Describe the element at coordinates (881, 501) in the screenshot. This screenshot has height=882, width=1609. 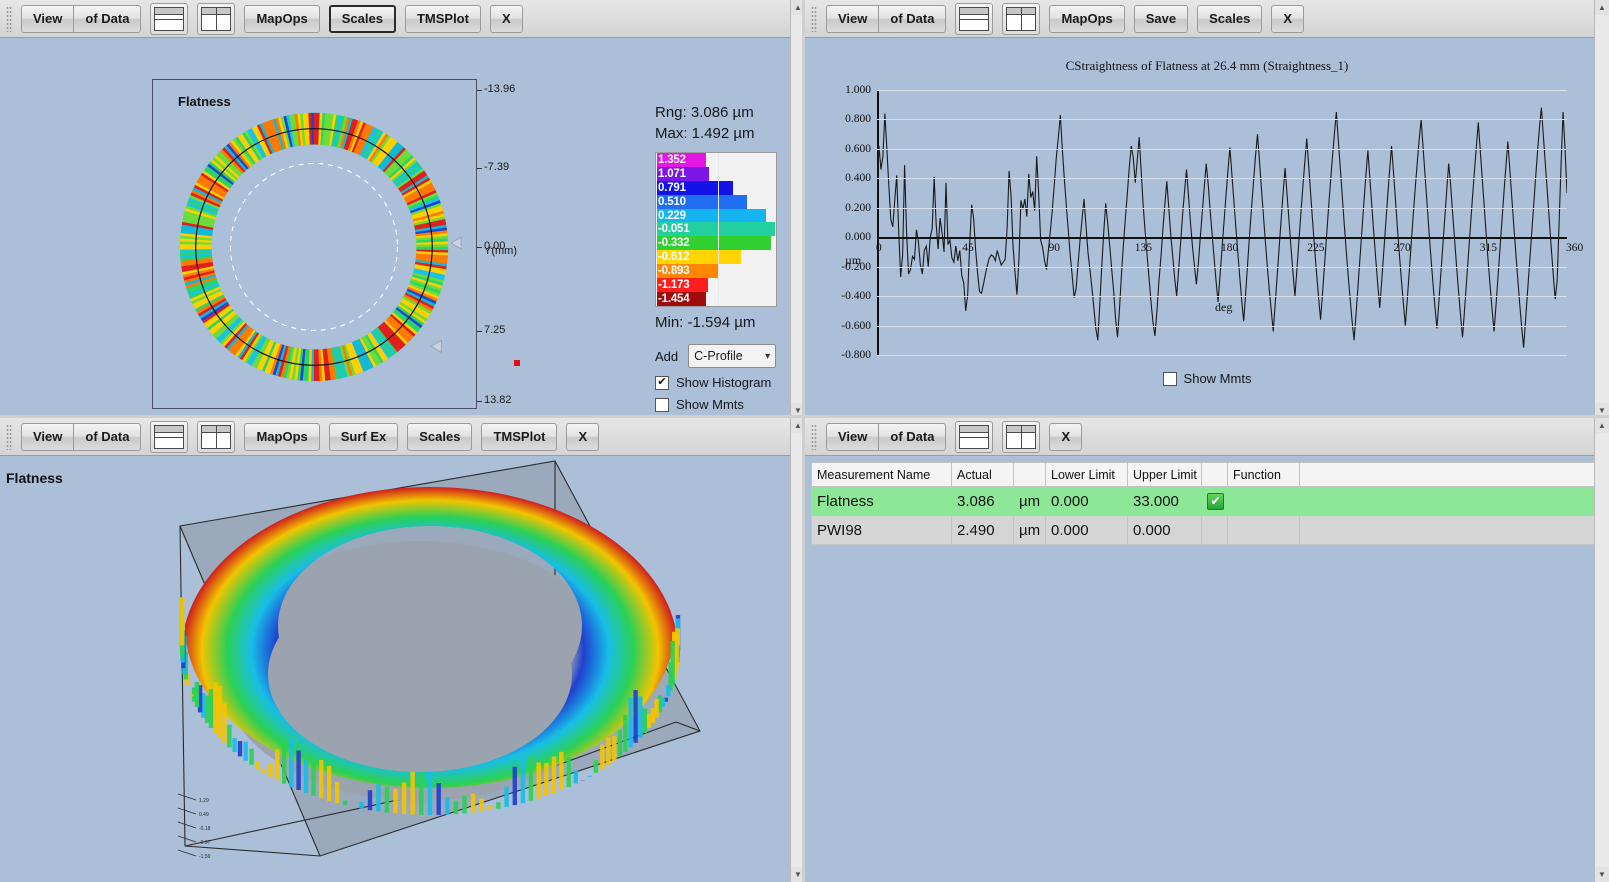
I see `cell-measurement-name: Flatness` at that location.